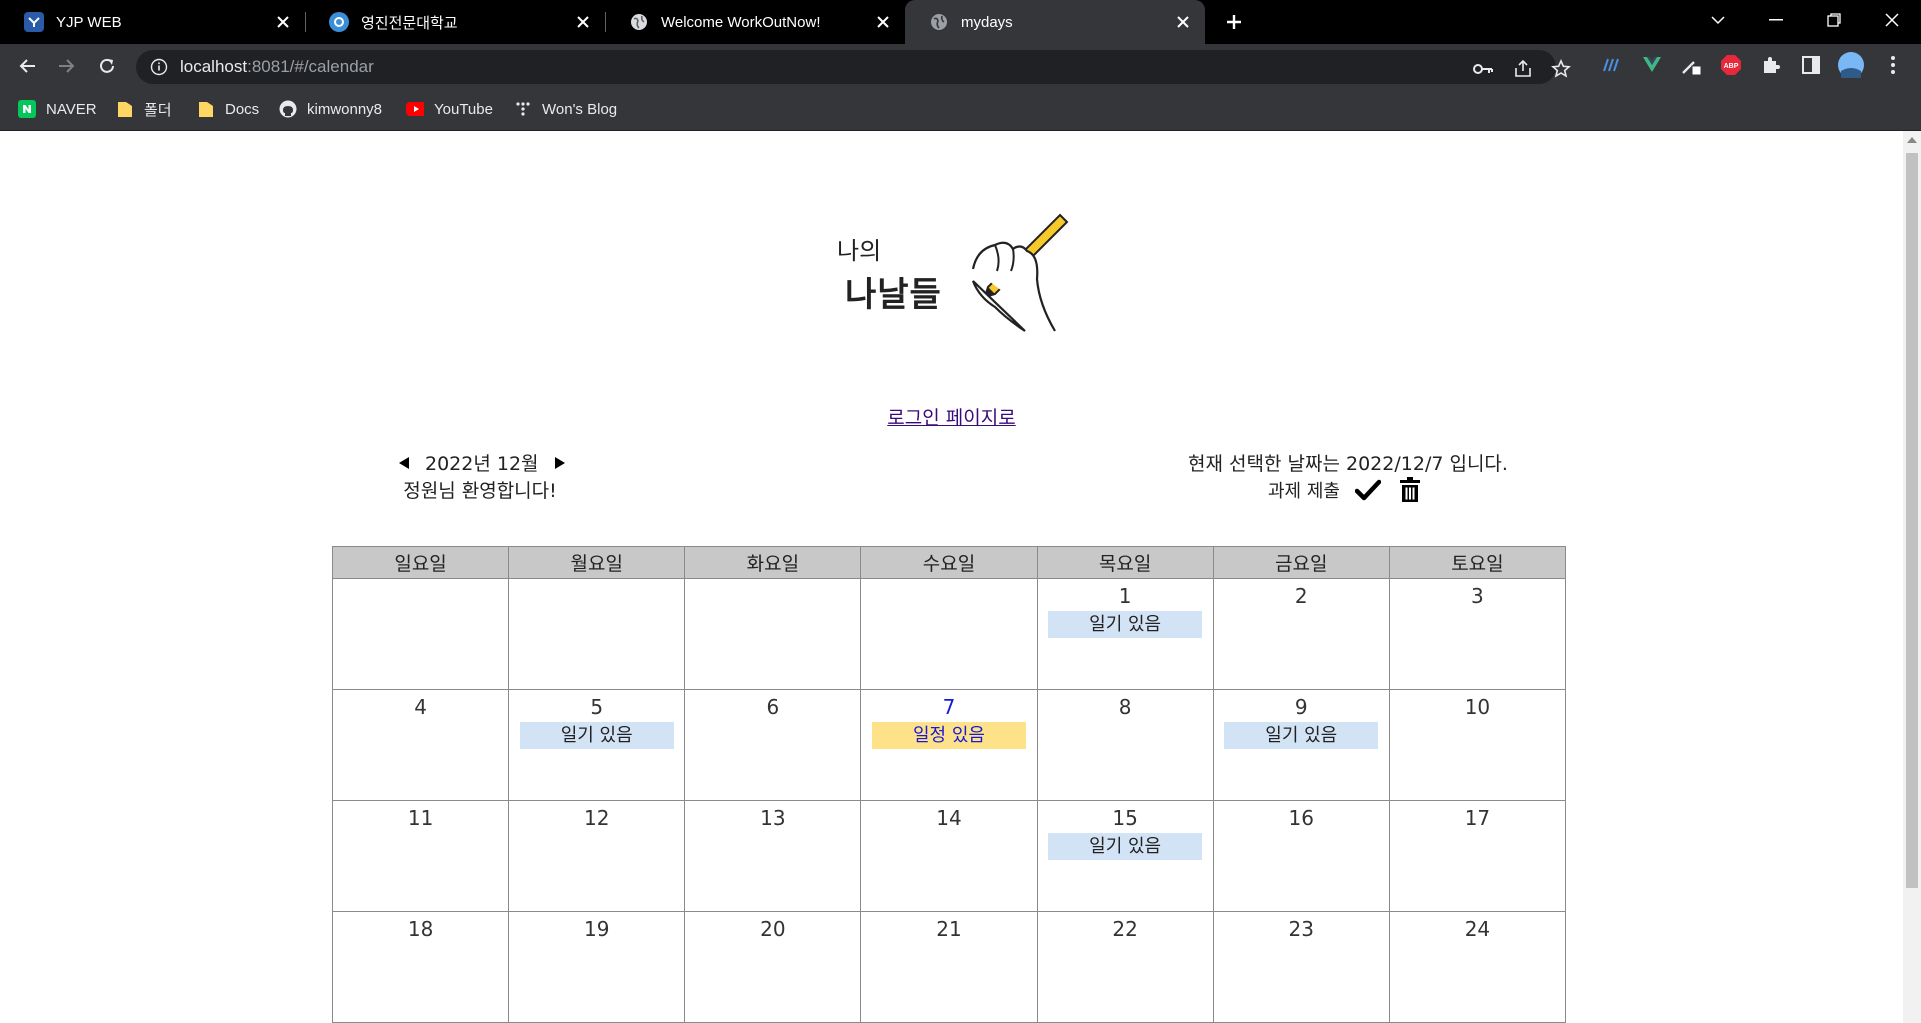 This screenshot has width=1921, height=1023. What do you see at coordinates (159, 67) in the screenshot?
I see `site-info-icon` at bounding box center [159, 67].